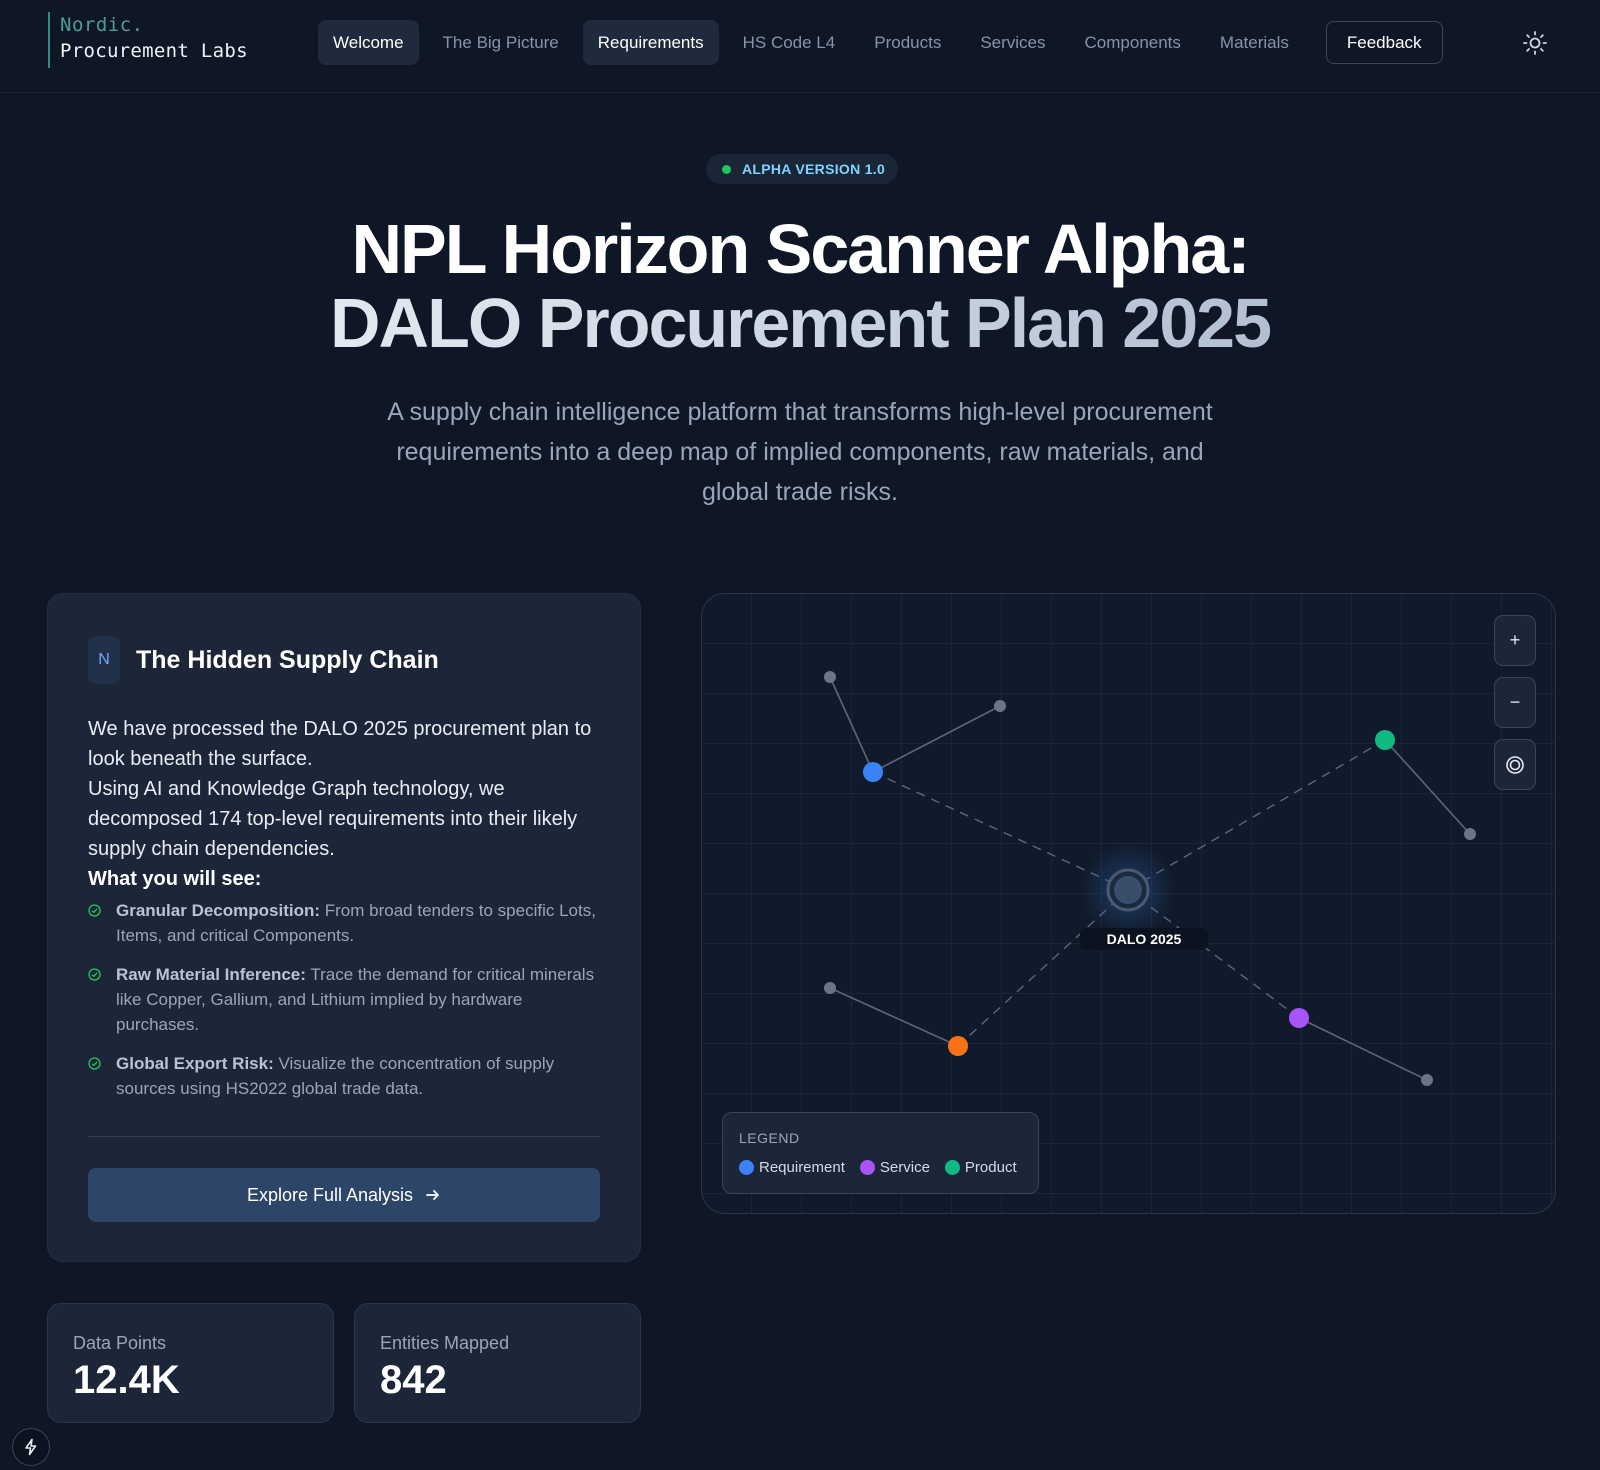 This screenshot has width=1600, height=1470. I want to click on nav-item-requirements: Requirements, so click(650, 42).